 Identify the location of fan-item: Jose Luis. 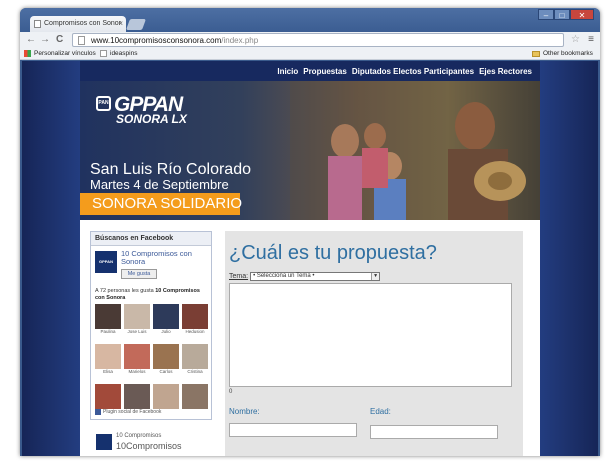
(137, 321).